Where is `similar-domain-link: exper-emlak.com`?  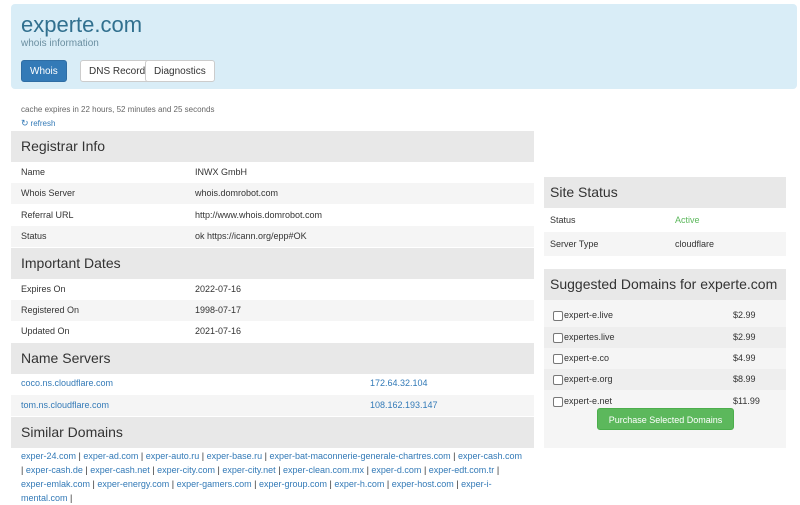
similar-domain-link: exper-emlak.com is located at coordinates (55, 484).